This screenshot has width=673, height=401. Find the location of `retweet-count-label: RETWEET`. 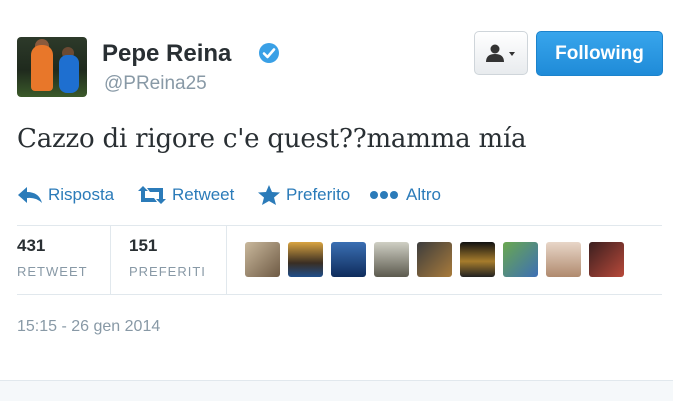

retweet-count-label: RETWEET is located at coordinates (52, 271).